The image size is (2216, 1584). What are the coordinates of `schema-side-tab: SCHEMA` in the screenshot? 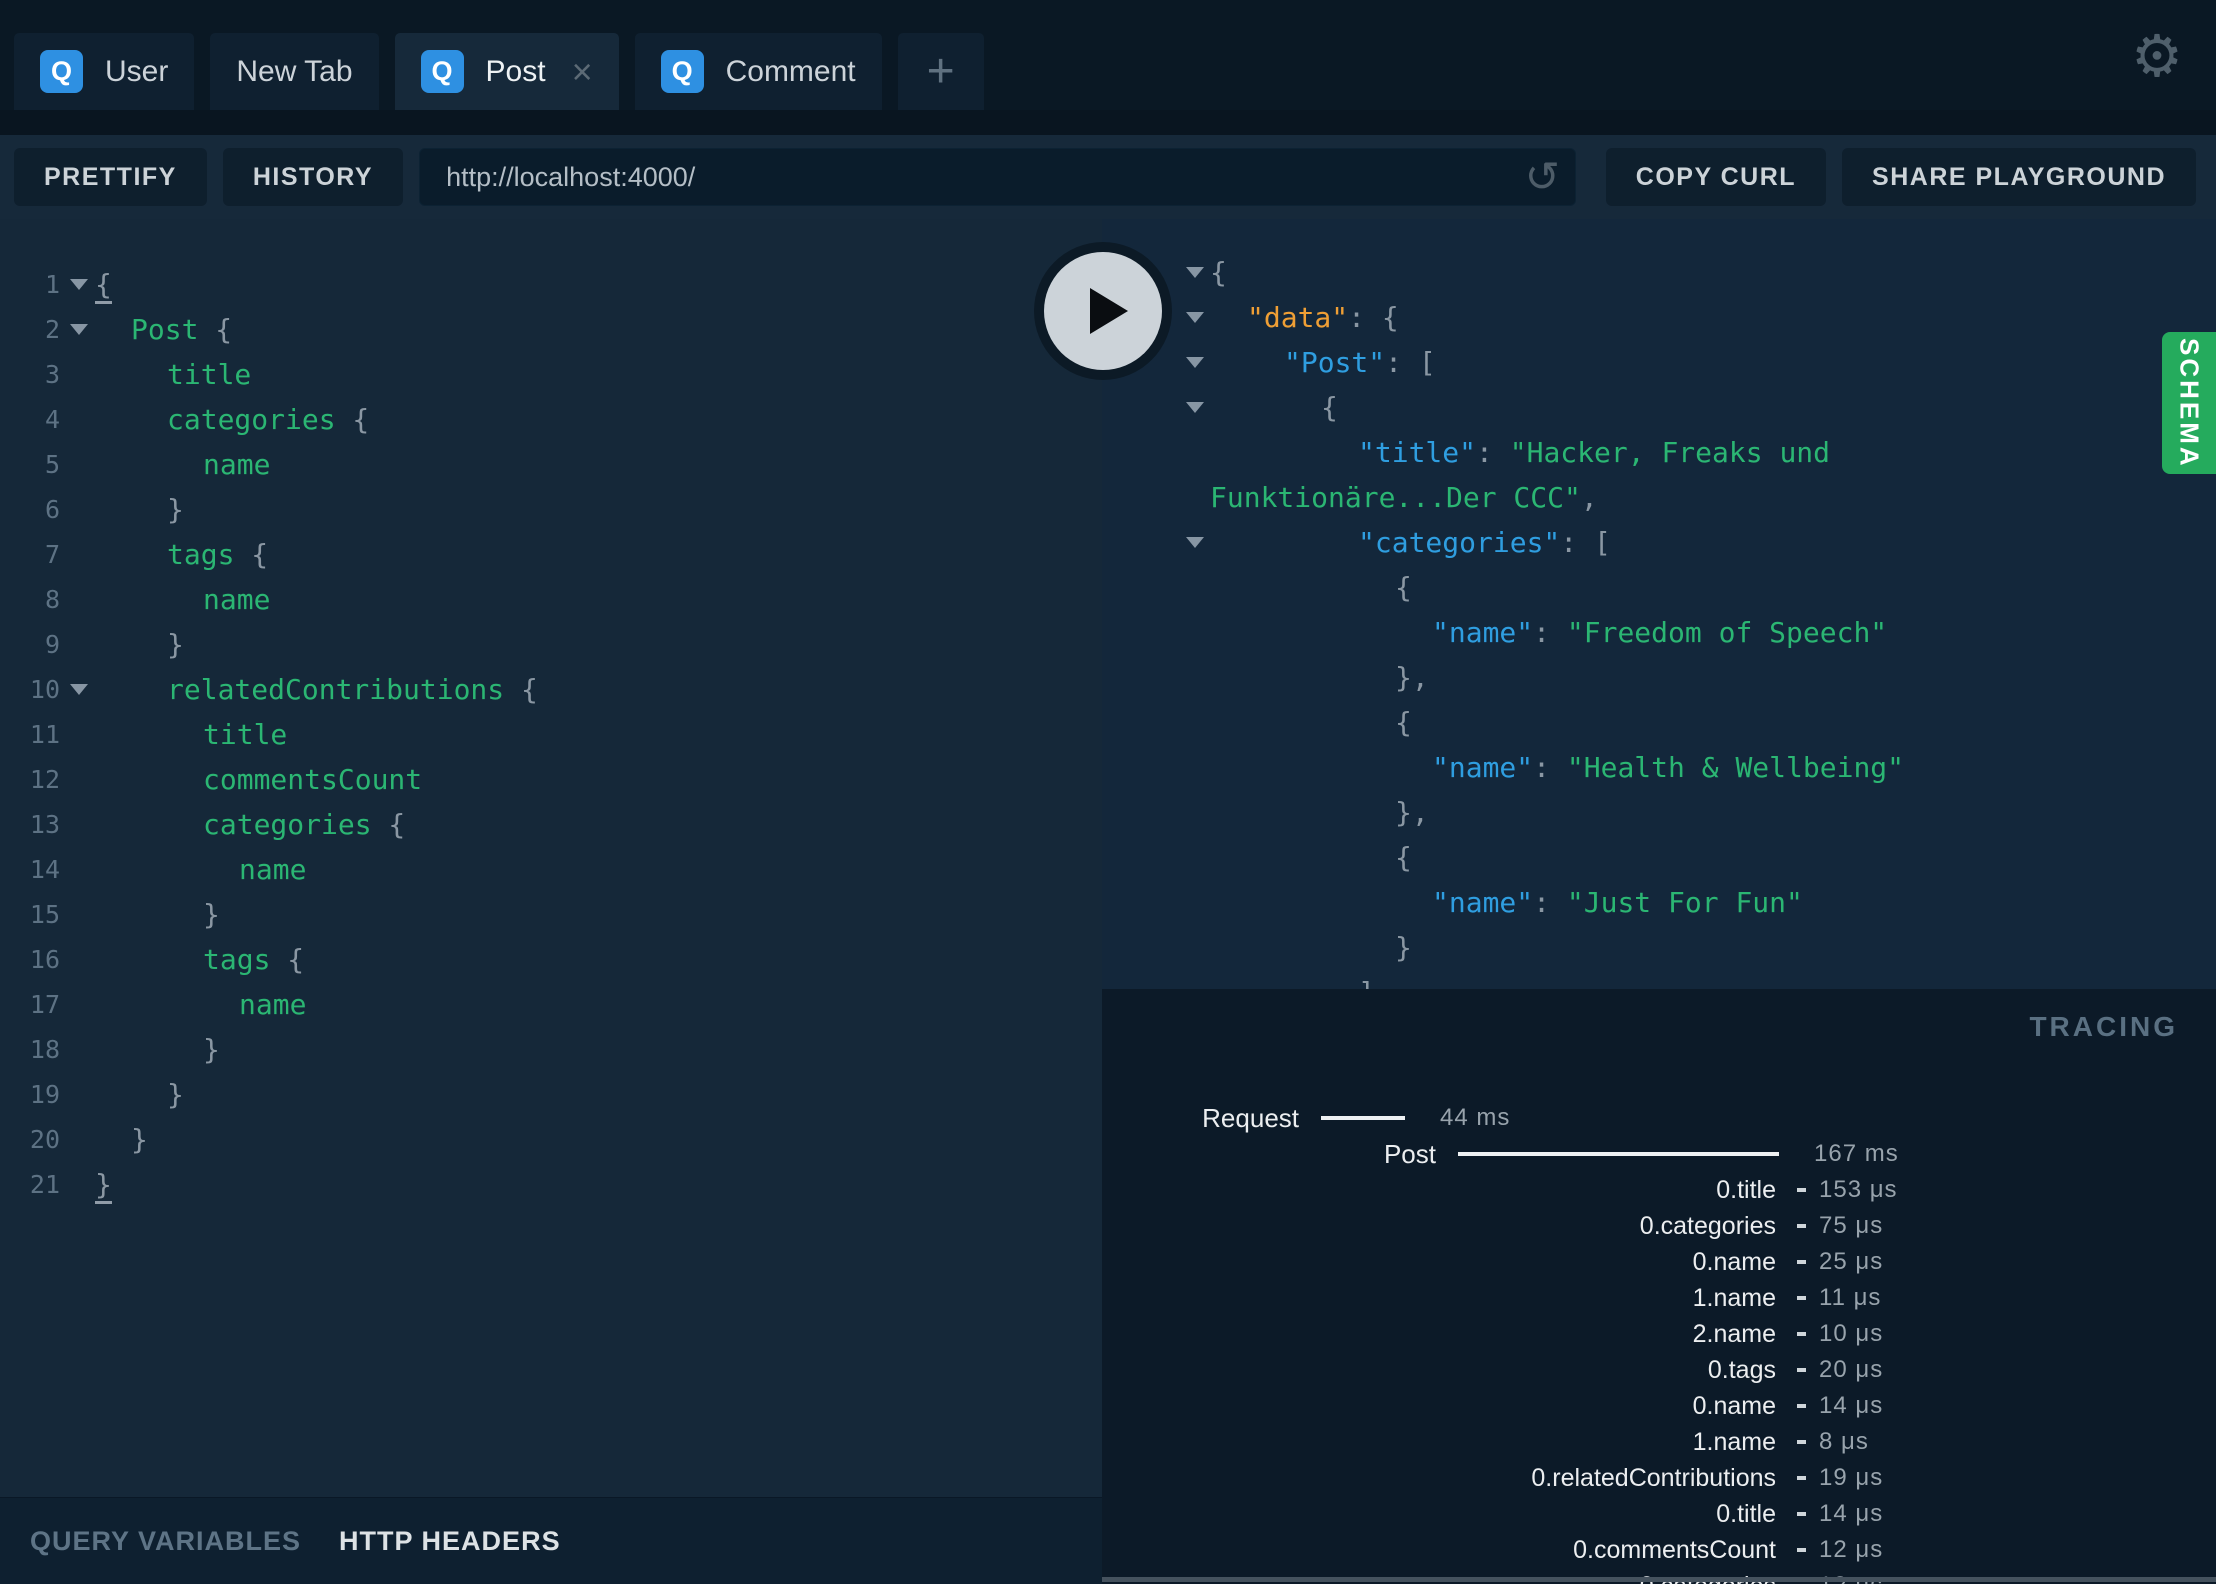 It's located at (2189, 403).